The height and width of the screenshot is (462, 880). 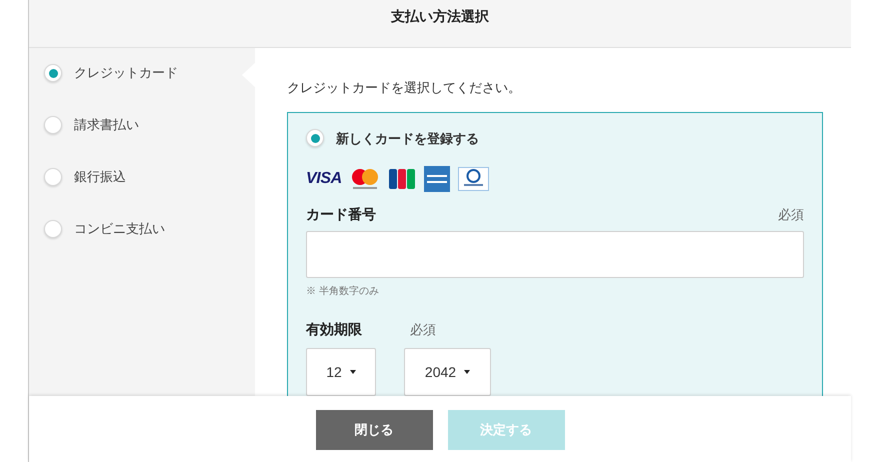 I want to click on instruction-text: クレジットカードを選択してください。, so click(x=404, y=88).